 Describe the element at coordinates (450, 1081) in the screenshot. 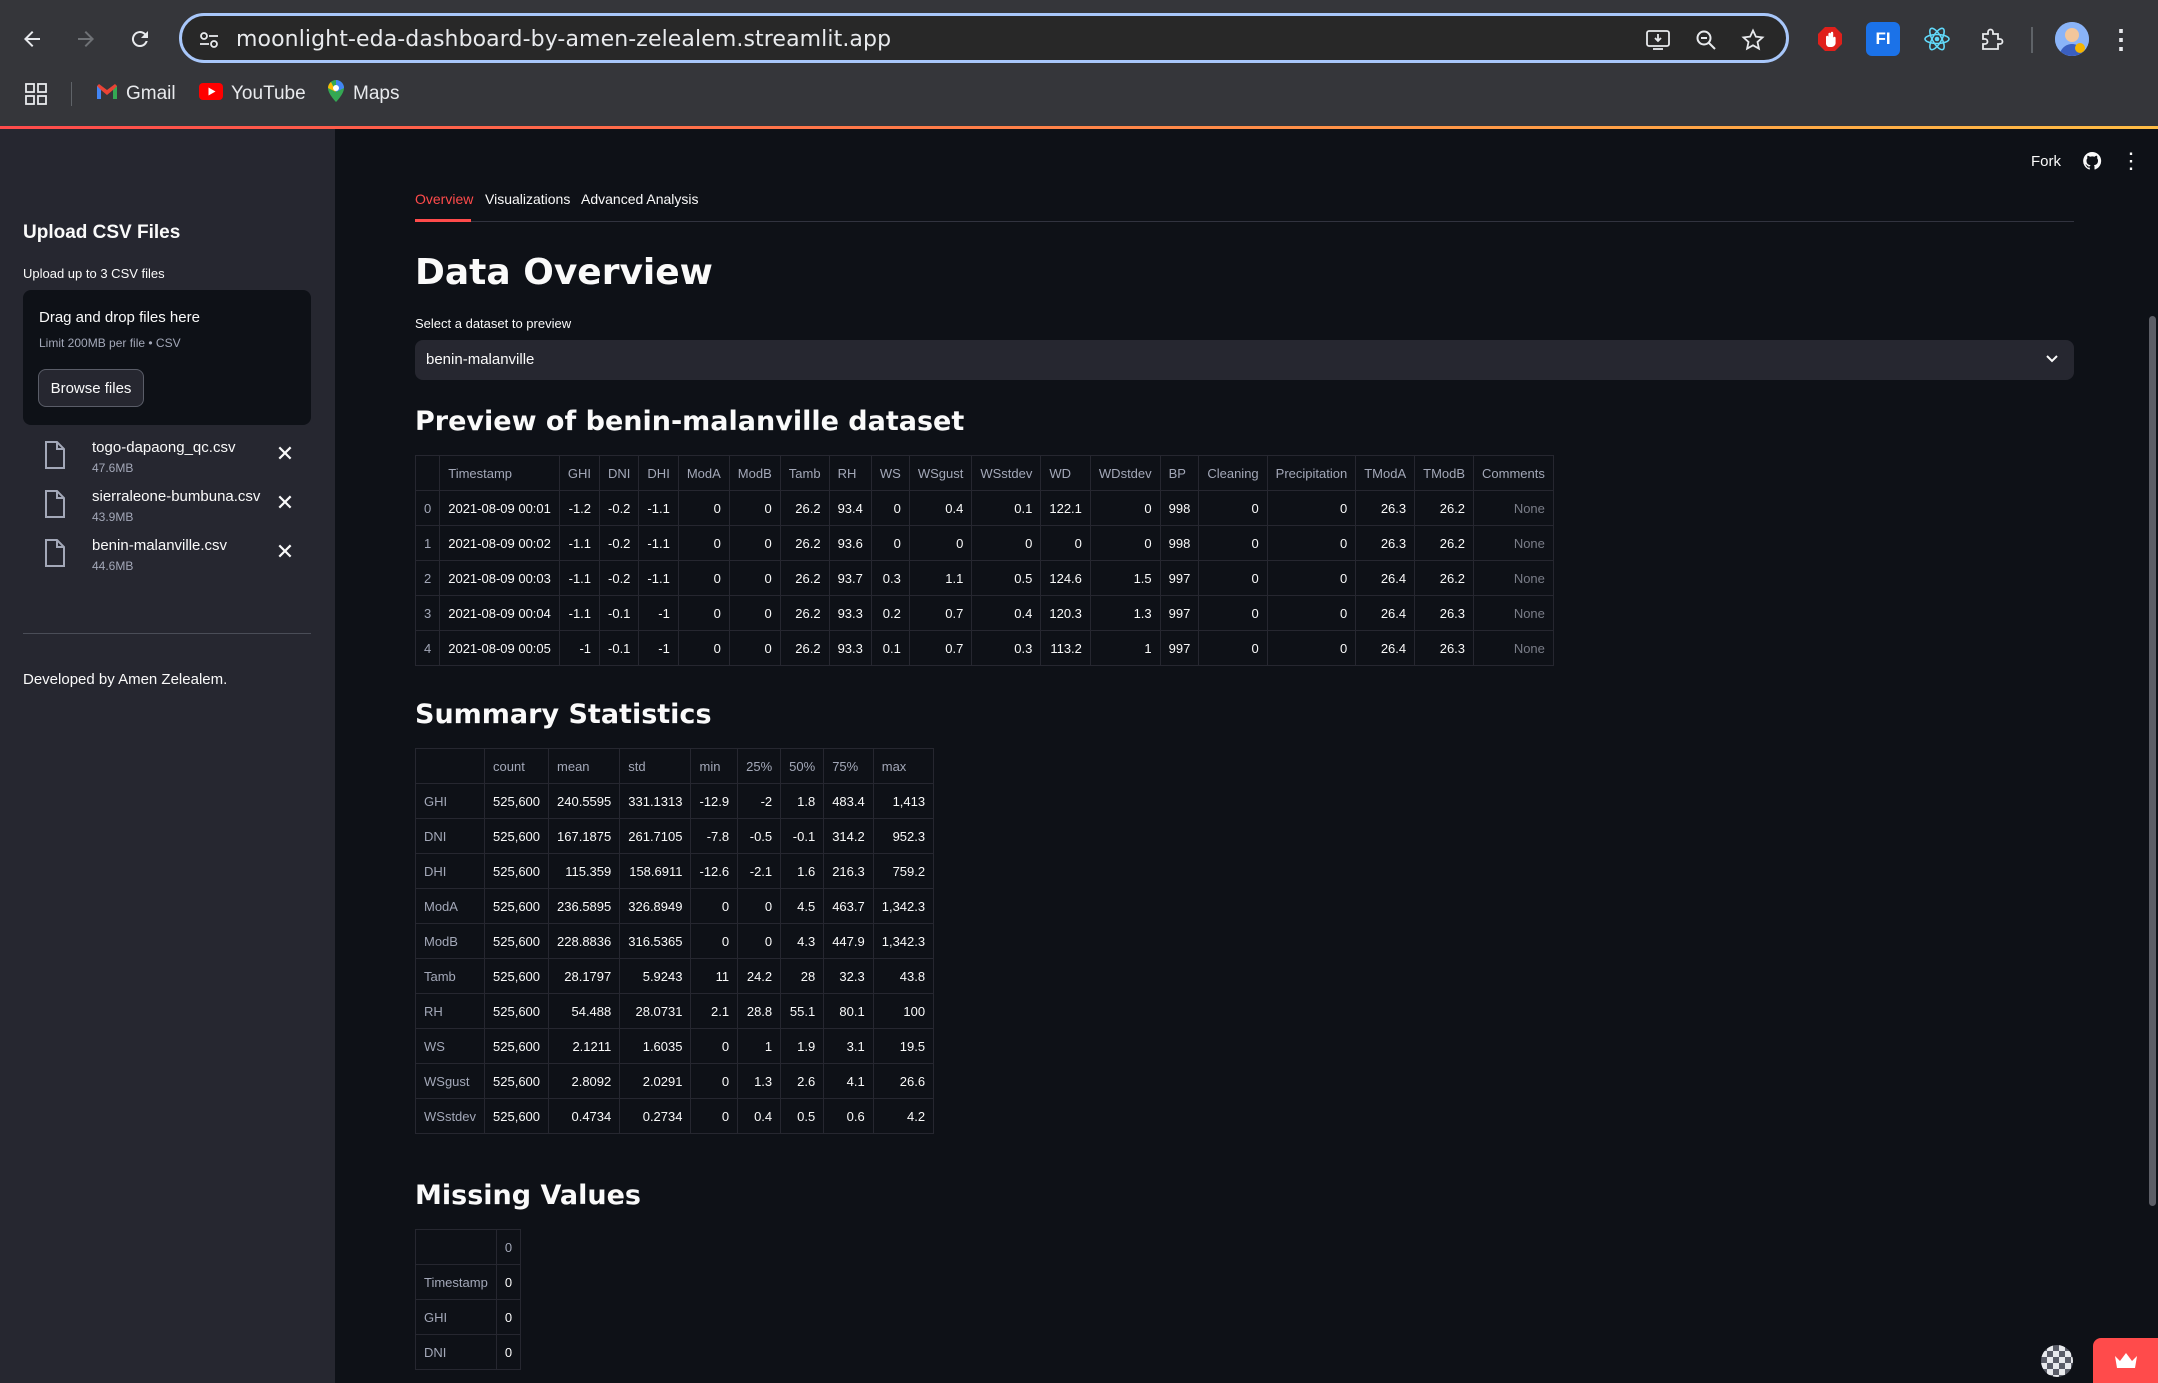

I see `row-index: WSgust` at that location.